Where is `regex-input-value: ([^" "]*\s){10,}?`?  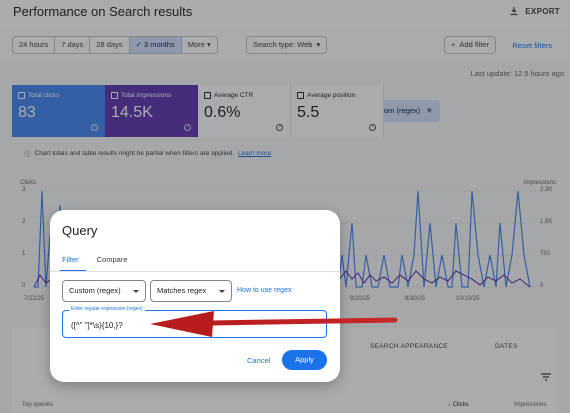 regex-input-value: ([^" "]*\s){10,}? is located at coordinates (97, 325).